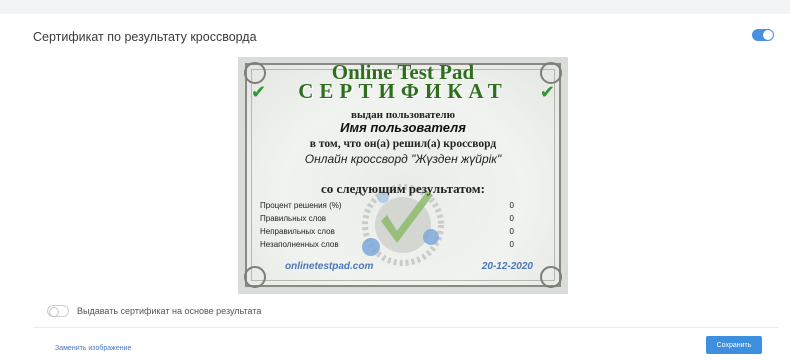 The height and width of the screenshot is (360, 790). I want to click on result-row: Процент решения (%) 0, so click(403, 206).